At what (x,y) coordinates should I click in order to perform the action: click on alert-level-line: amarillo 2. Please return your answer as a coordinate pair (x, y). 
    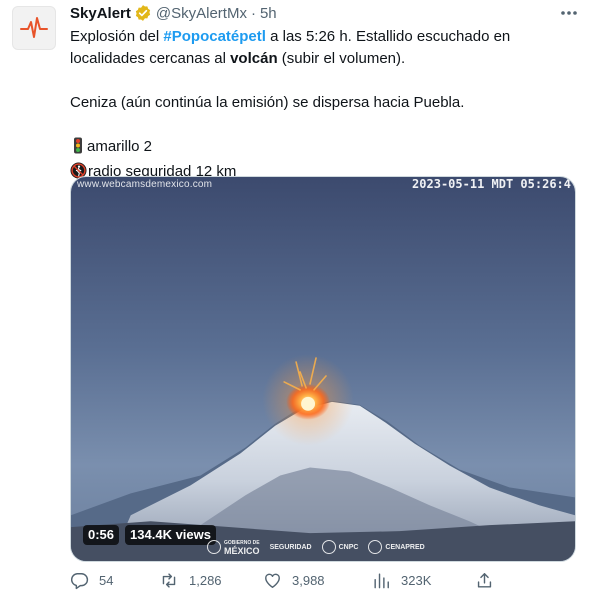
    Looking at the image, I should click on (325, 148).